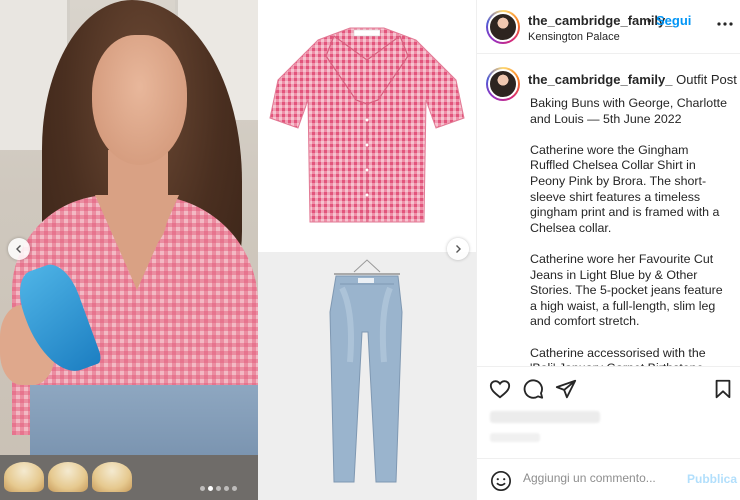  I want to click on publish-button: Pubblica, so click(712, 479).